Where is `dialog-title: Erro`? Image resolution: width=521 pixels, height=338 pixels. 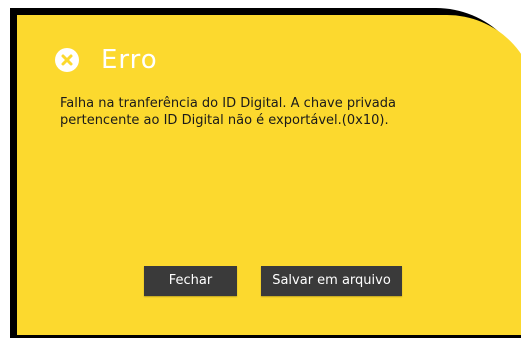 dialog-title: Erro is located at coordinates (129, 60).